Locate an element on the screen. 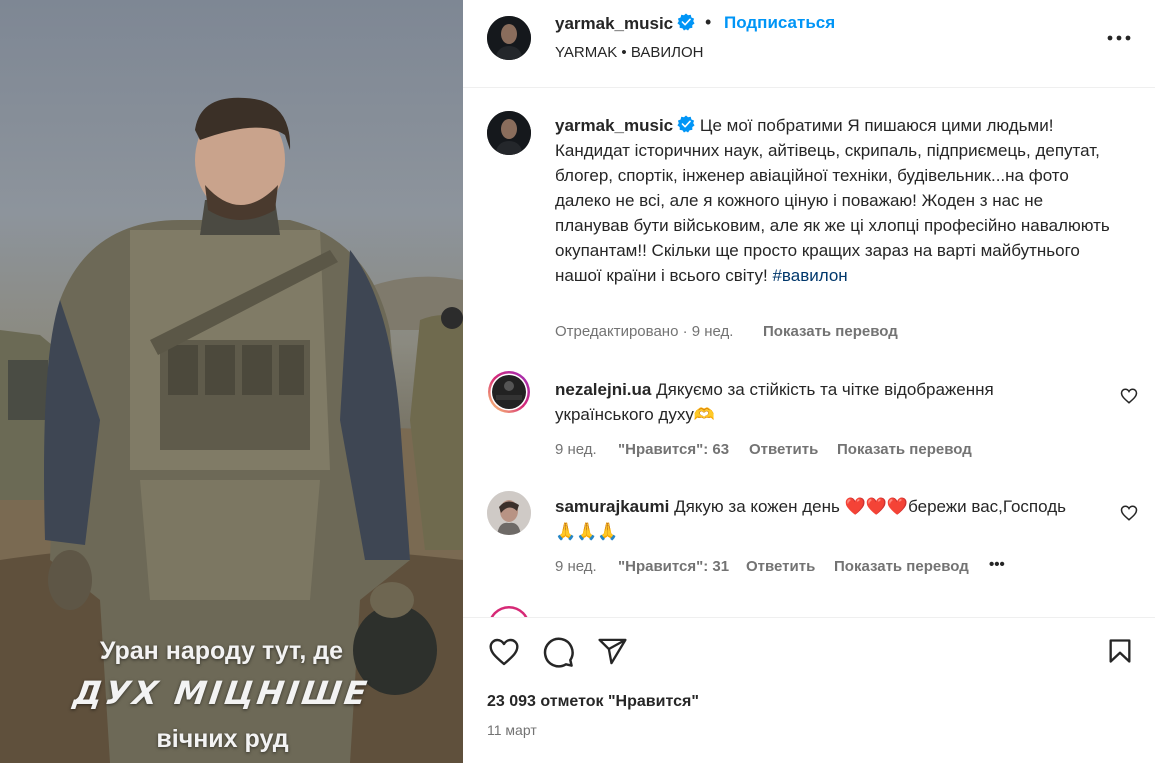  caption-translate-link: Показать перевод is located at coordinates (830, 331).